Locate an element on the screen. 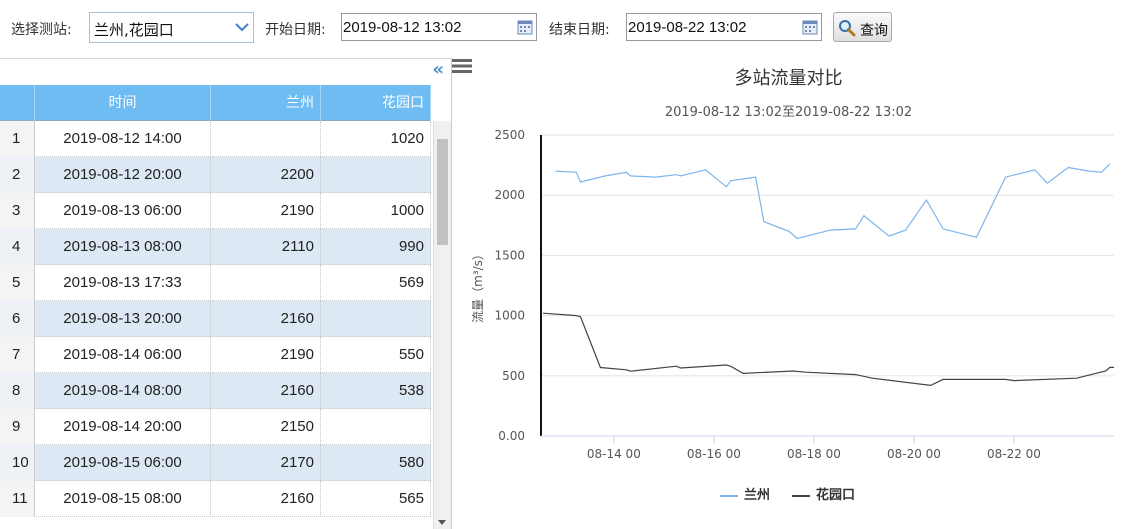 The image size is (1125, 529). table-header: 时间 兰州 花园口 is located at coordinates (215, 103).